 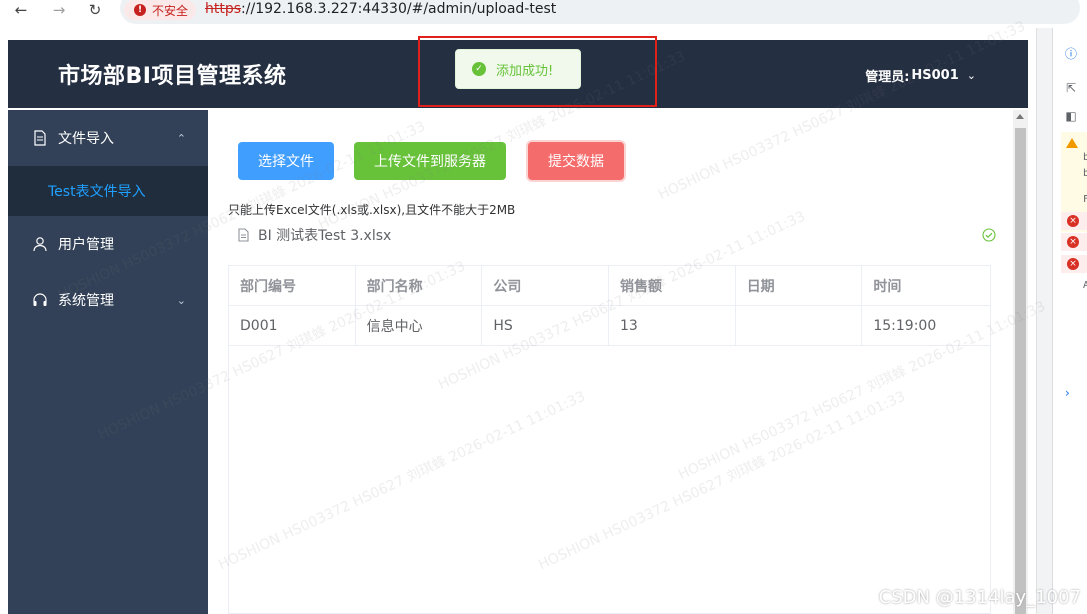 What do you see at coordinates (576, 161) in the screenshot?
I see `submit-data-button: 提交数据` at bounding box center [576, 161].